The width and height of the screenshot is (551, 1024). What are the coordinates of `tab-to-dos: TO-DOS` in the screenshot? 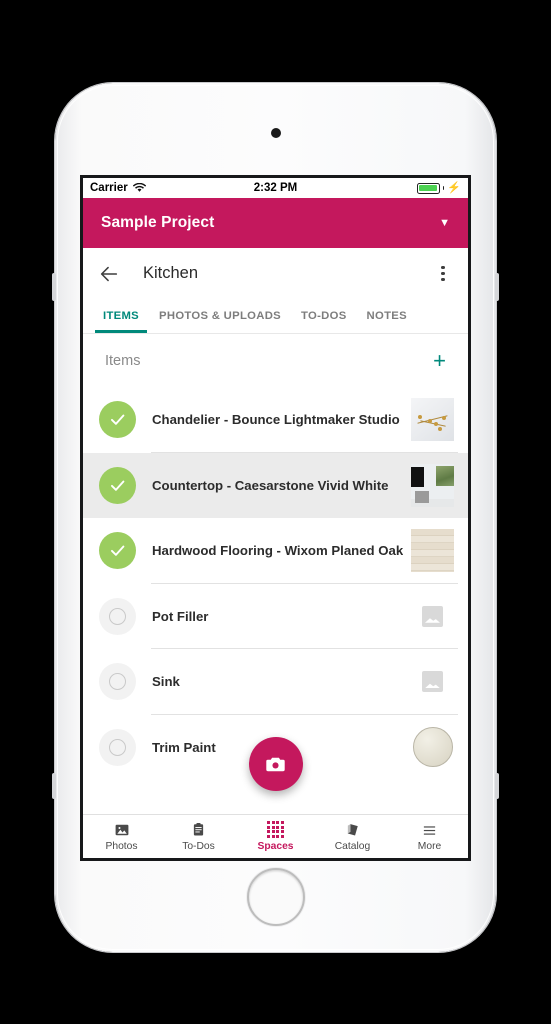 It's located at (324, 316).